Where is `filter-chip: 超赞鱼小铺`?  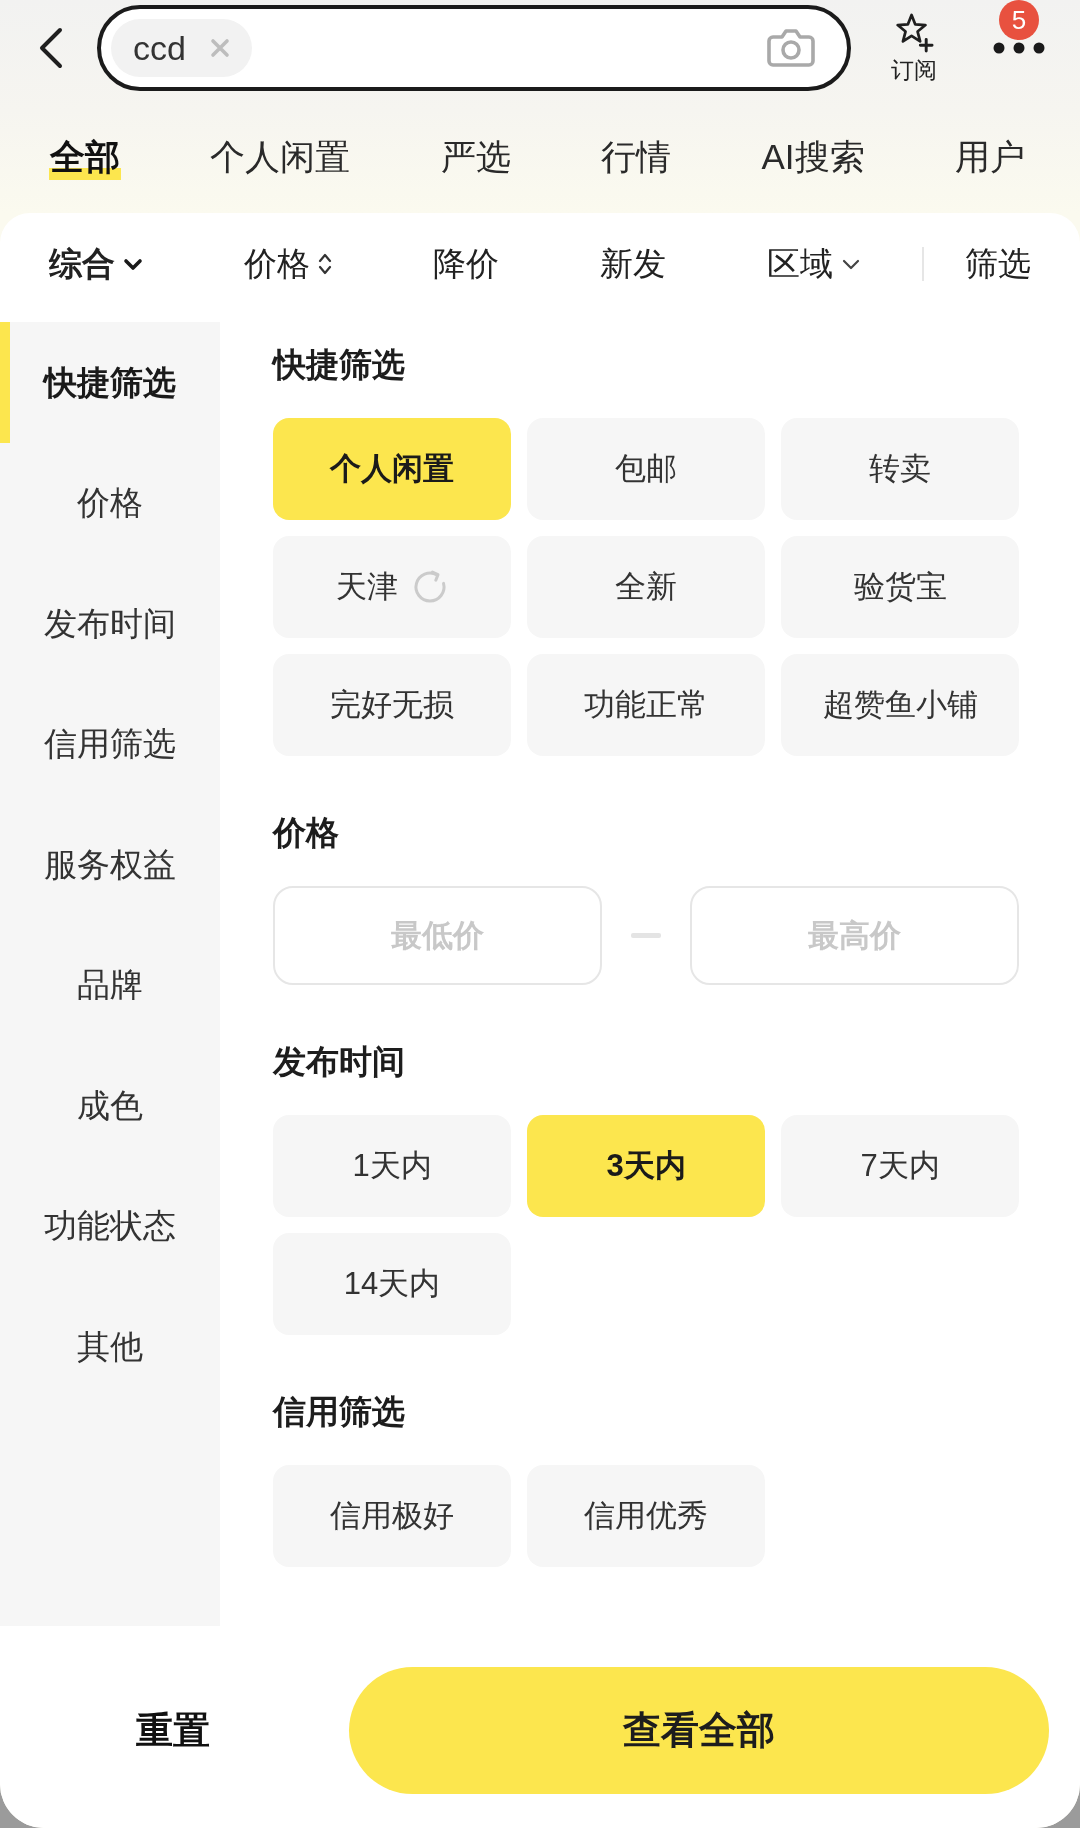
filter-chip: 超赞鱼小铺 is located at coordinates (900, 705).